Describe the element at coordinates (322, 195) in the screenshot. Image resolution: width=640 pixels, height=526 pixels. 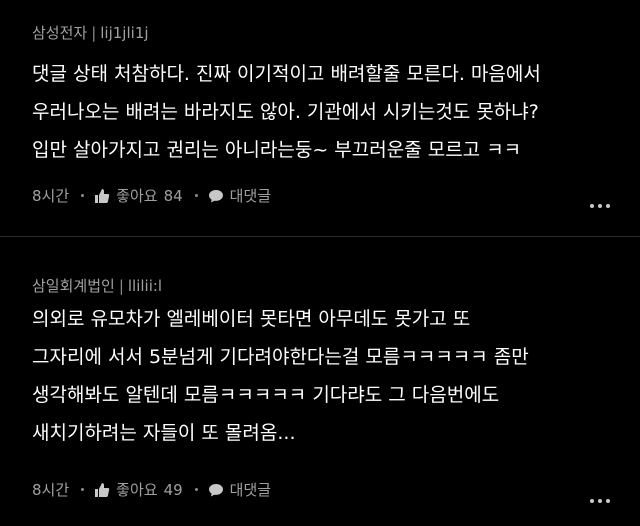
I see `comment-footer: 8시간 좋아요 84 대댓글` at that location.